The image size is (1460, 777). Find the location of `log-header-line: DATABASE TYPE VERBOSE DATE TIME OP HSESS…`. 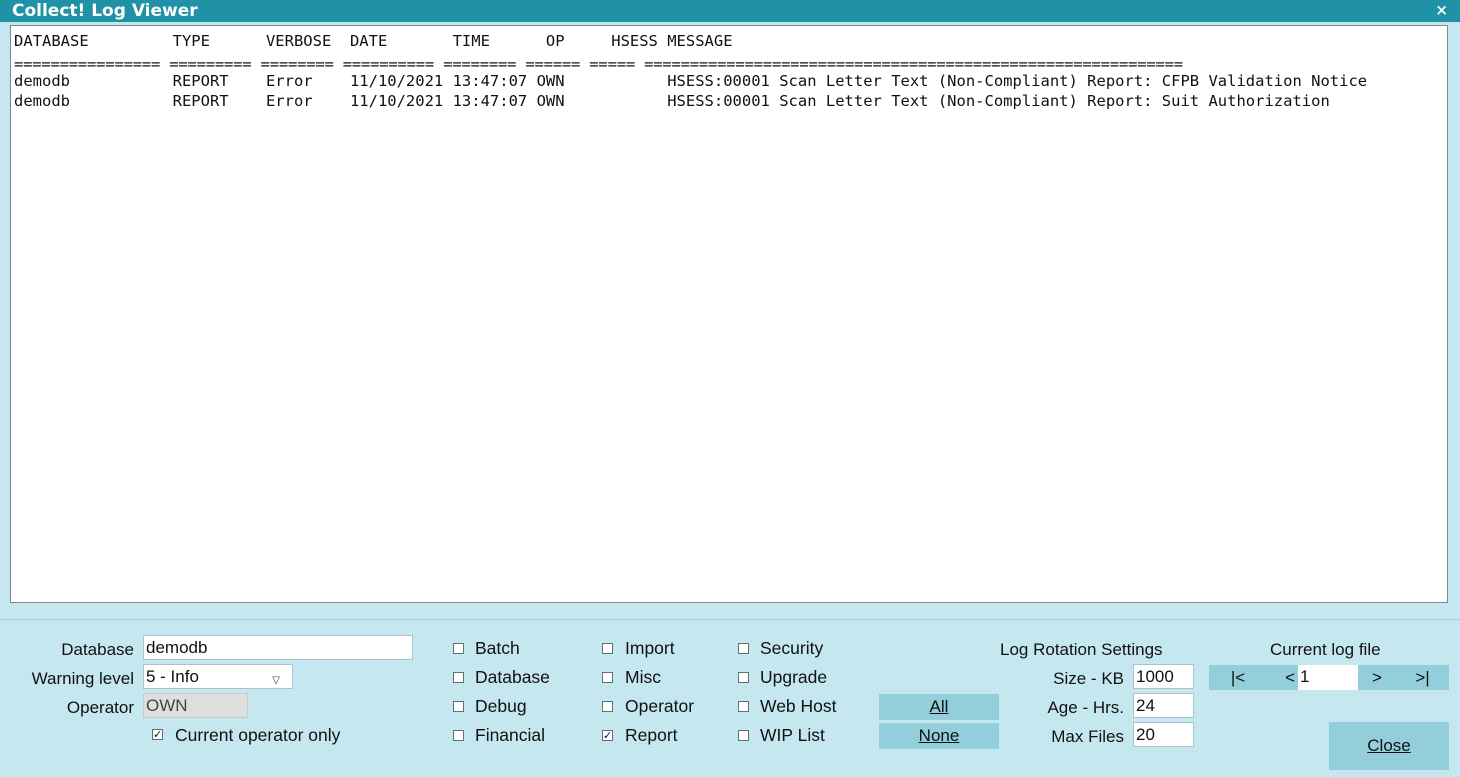

log-header-line: DATABASE TYPE VERBOSE DATE TIME OP HSESS… is located at coordinates (373, 41).